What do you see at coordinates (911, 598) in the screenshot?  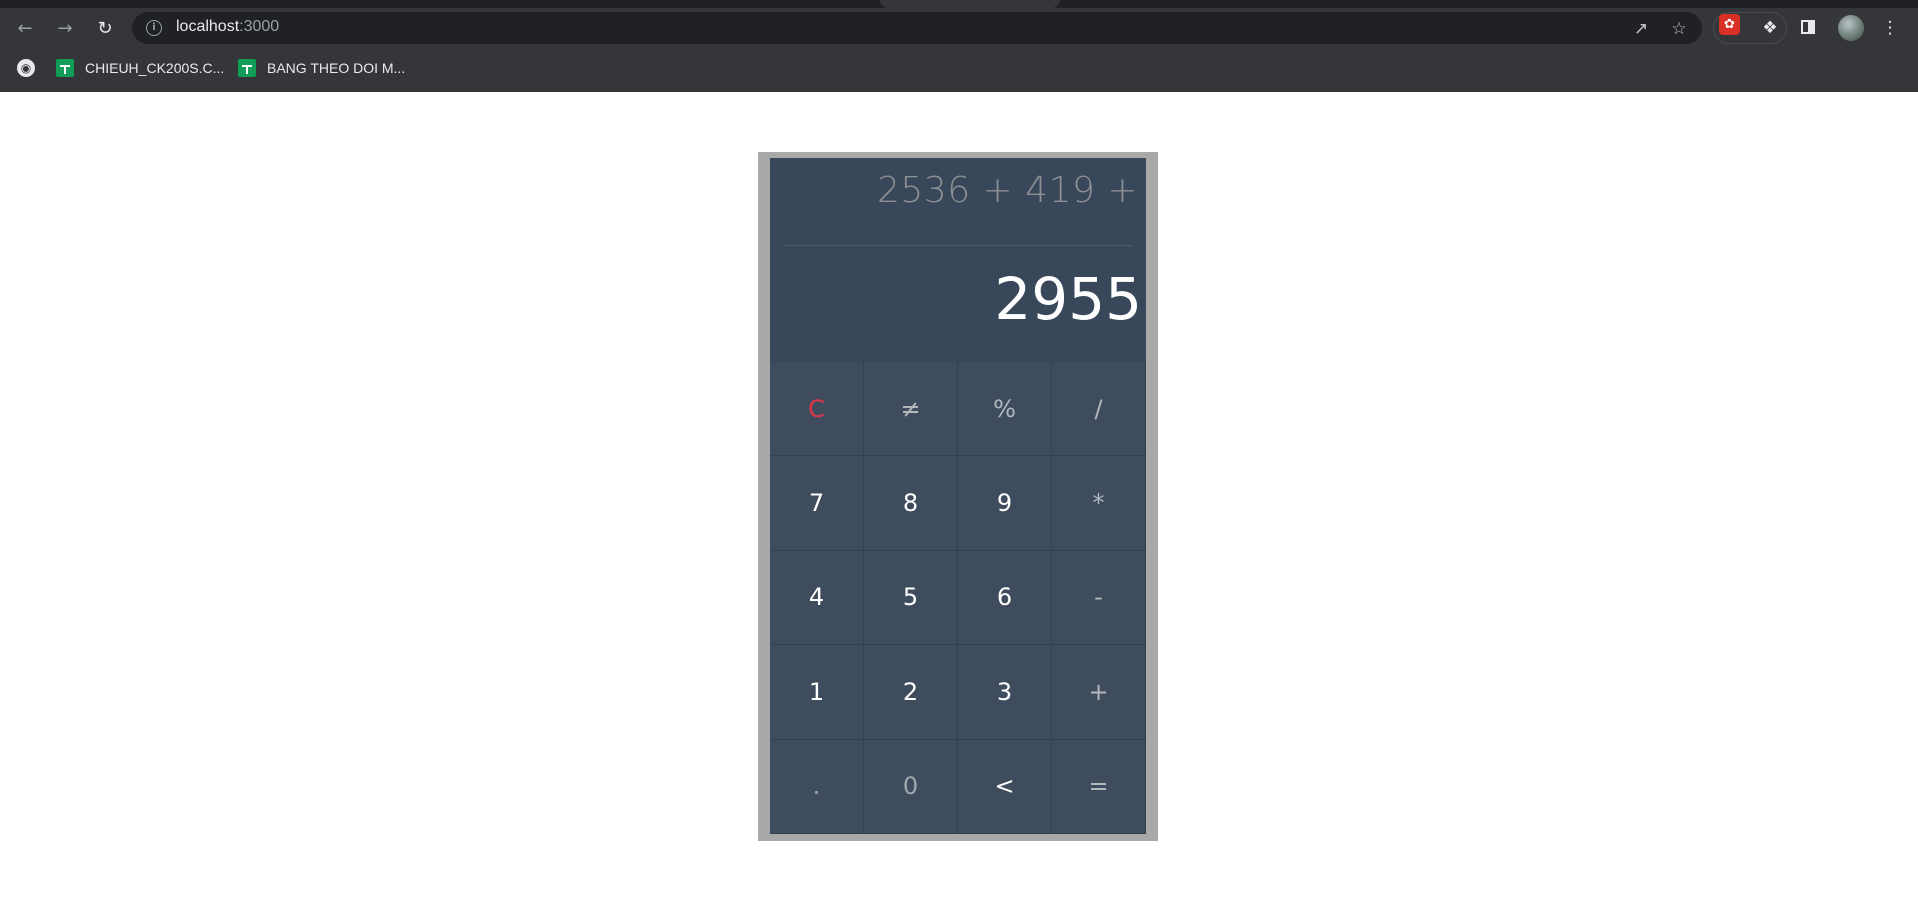 I see `digit-5-button: 5` at bounding box center [911, 598].